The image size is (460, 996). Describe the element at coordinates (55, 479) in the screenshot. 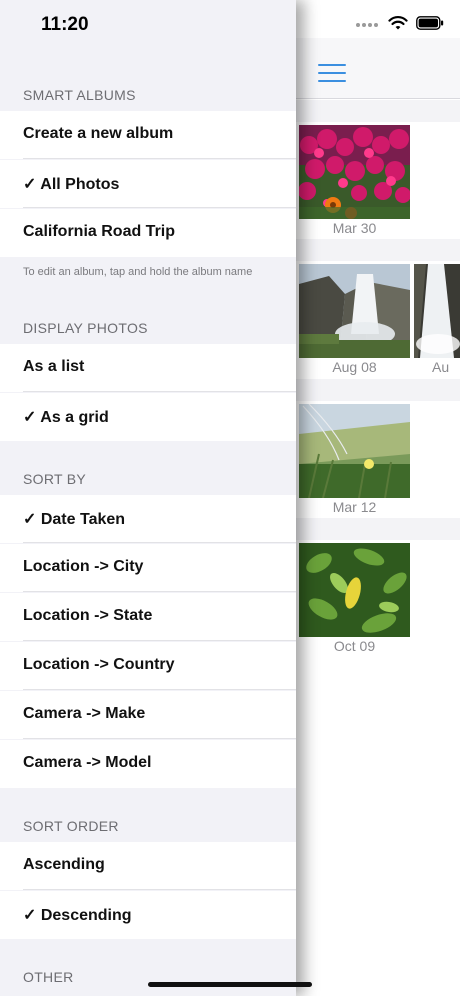

I see `section-header-sort-by: SORT BY` at that location.